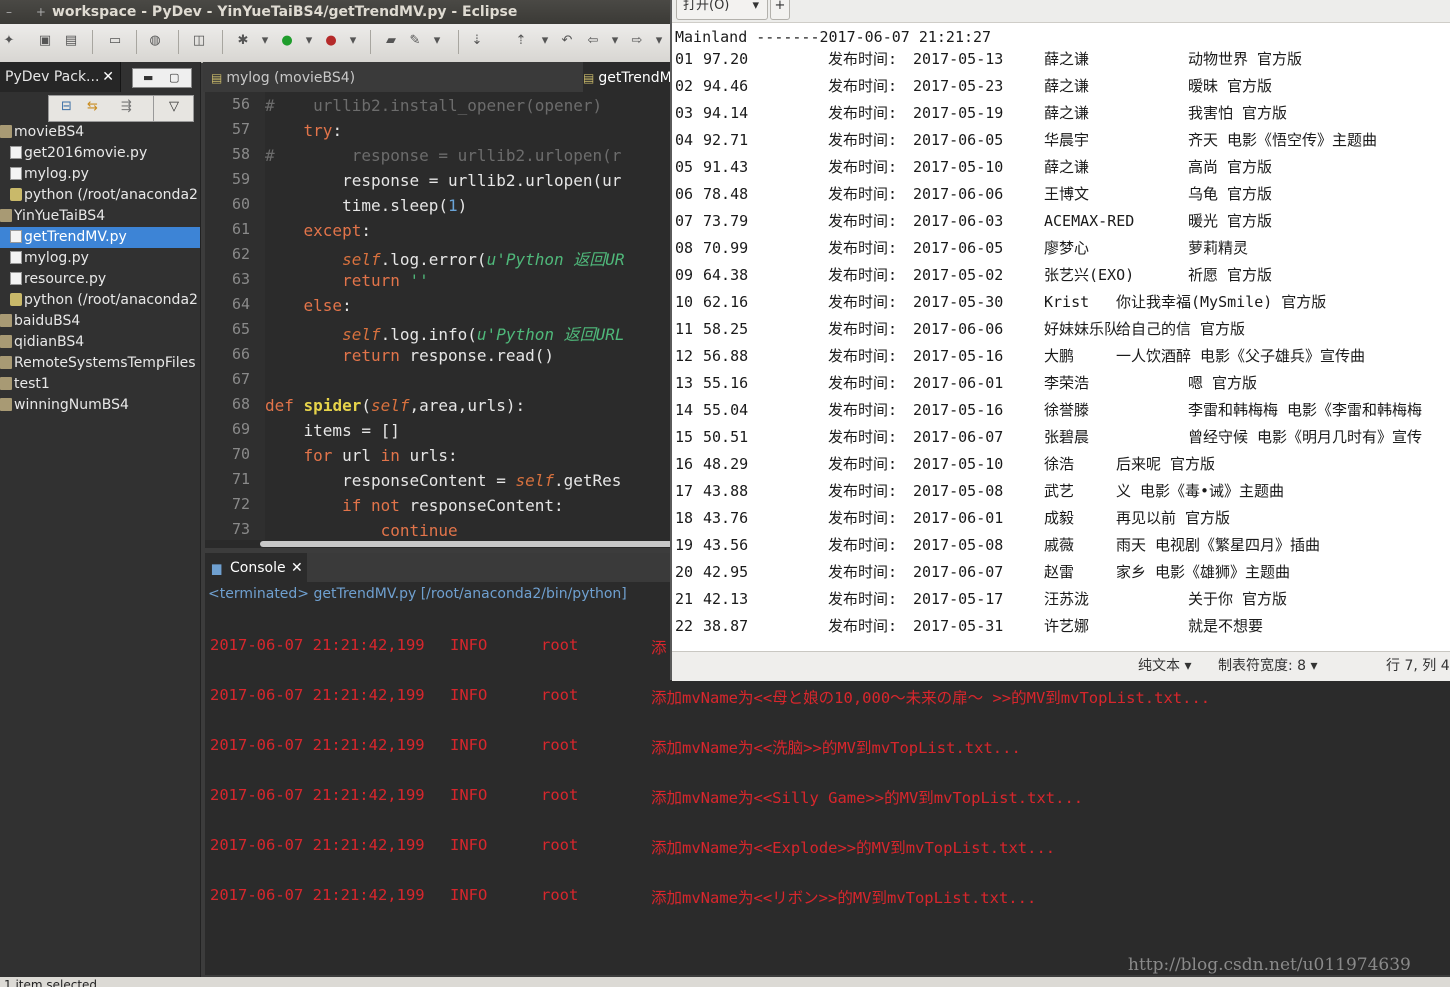 Image resolution: width=1450 pixels, height=987 pixels. Describe the element at coordinates (1223, 383) in the screenshot. I see `row-title: 嗯 官方版` at that location.